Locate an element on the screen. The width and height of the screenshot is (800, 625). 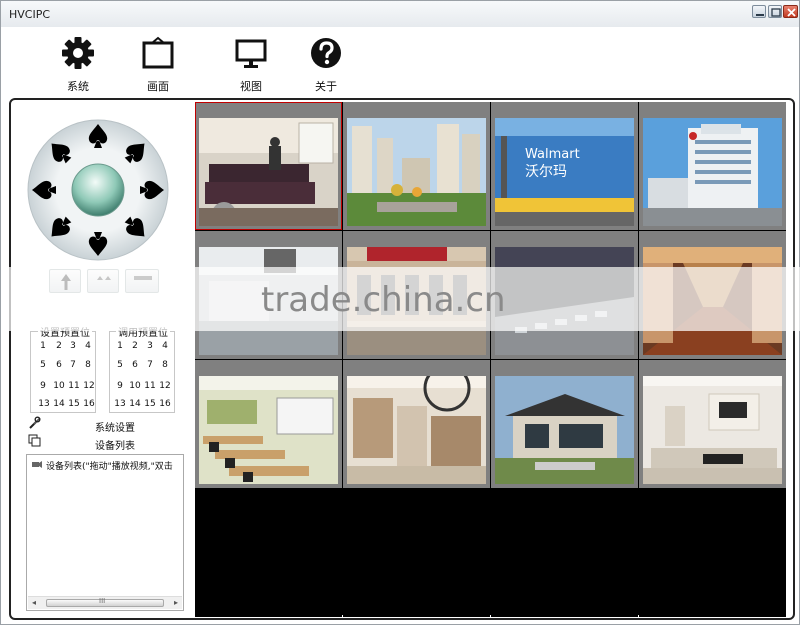
system-settings-link: 系统设置 is located at coordinates (115, 426).